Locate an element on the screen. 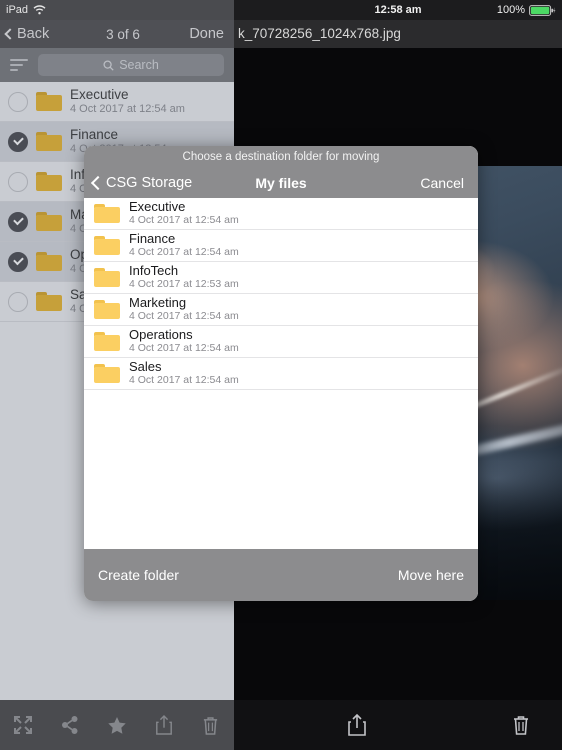  dialog-folder-row: InfoTech 4 Oct 2017 at 12:53 am is located at coordinates (281, 278).